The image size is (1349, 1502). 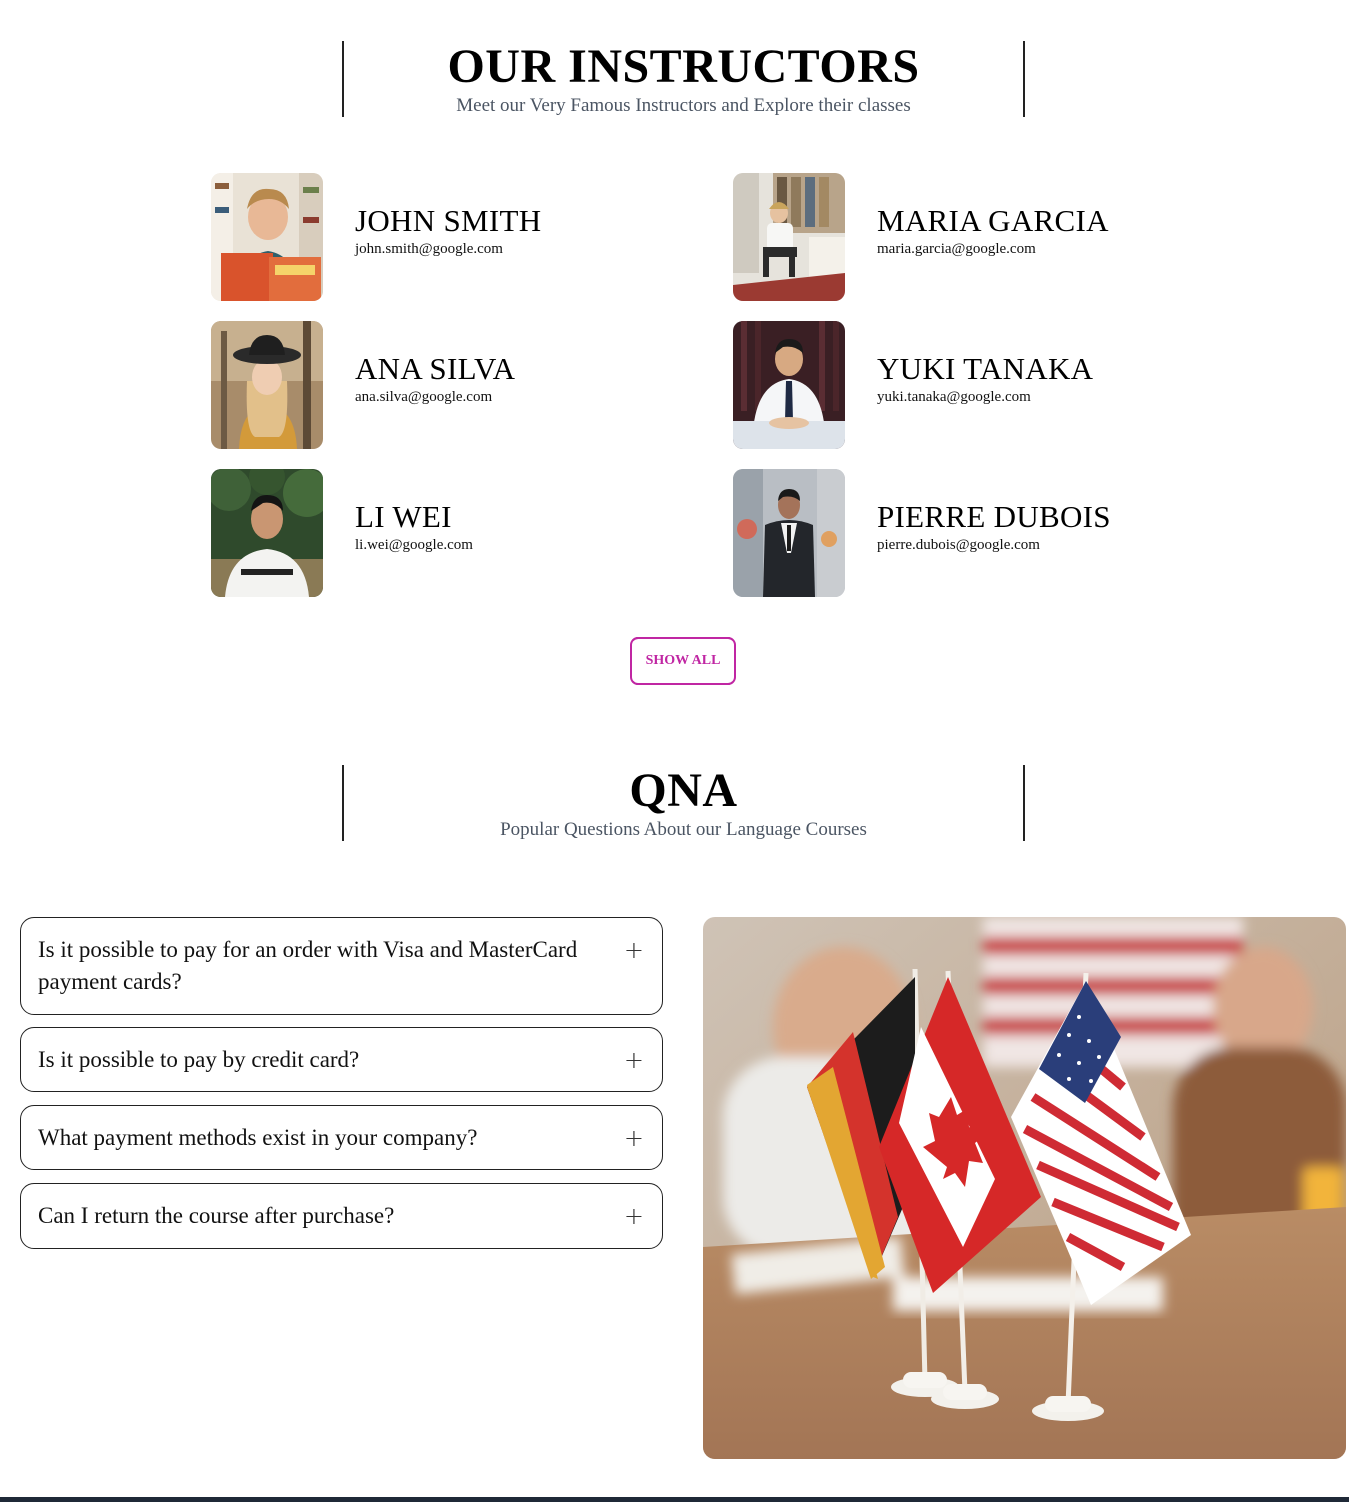 I want to click on instructor-card: YUKI TANAKA yuki.tanaka@google.com, so click(x=968, y=385).